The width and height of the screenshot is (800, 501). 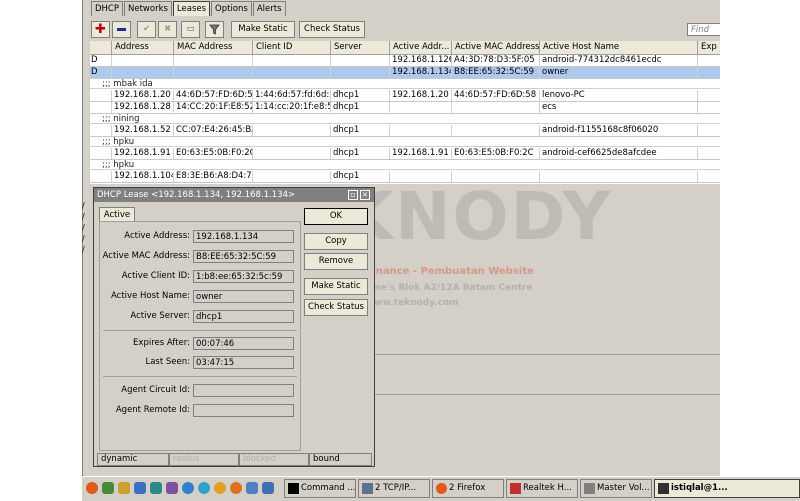 What do you see at coordinates (101, 47) in the screenshot?
I see `flag-column-header` at bounding box center [101, 47].